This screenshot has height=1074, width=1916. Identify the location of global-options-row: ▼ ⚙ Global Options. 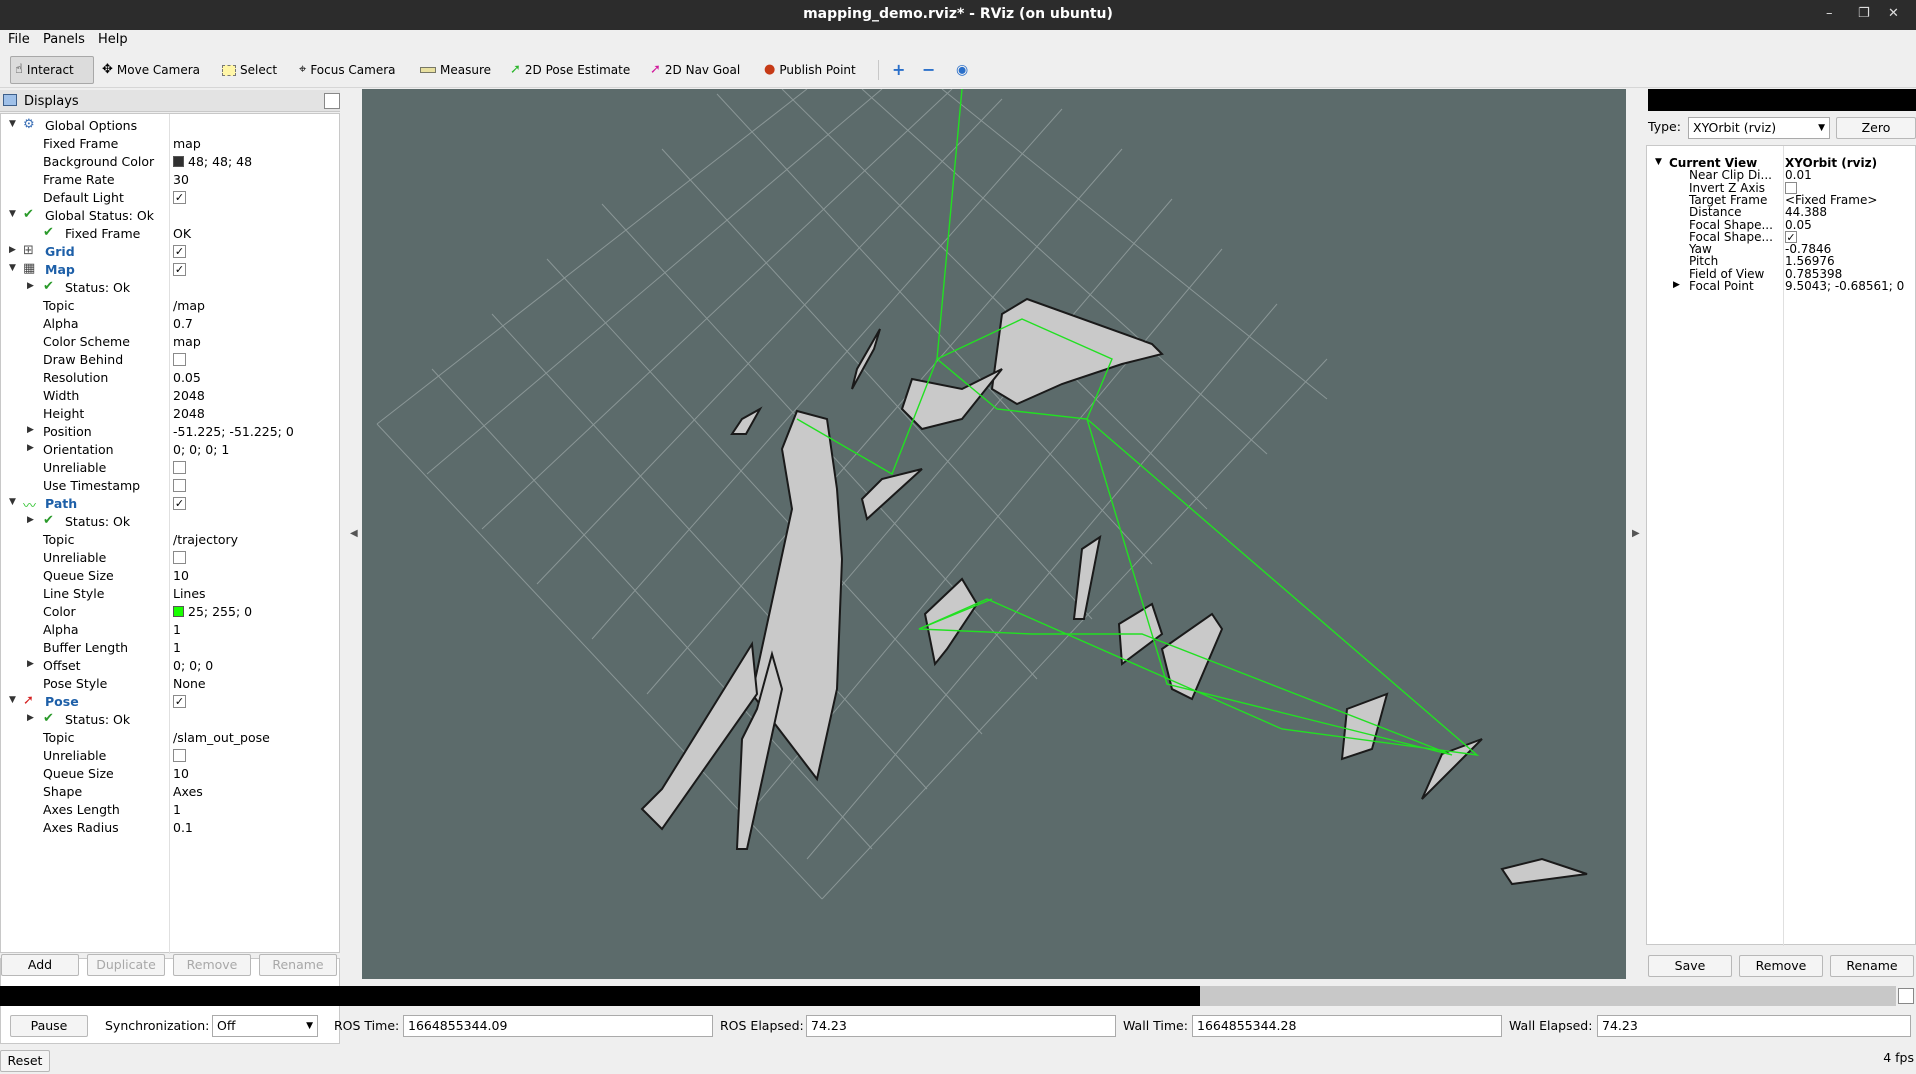
(170, 126).